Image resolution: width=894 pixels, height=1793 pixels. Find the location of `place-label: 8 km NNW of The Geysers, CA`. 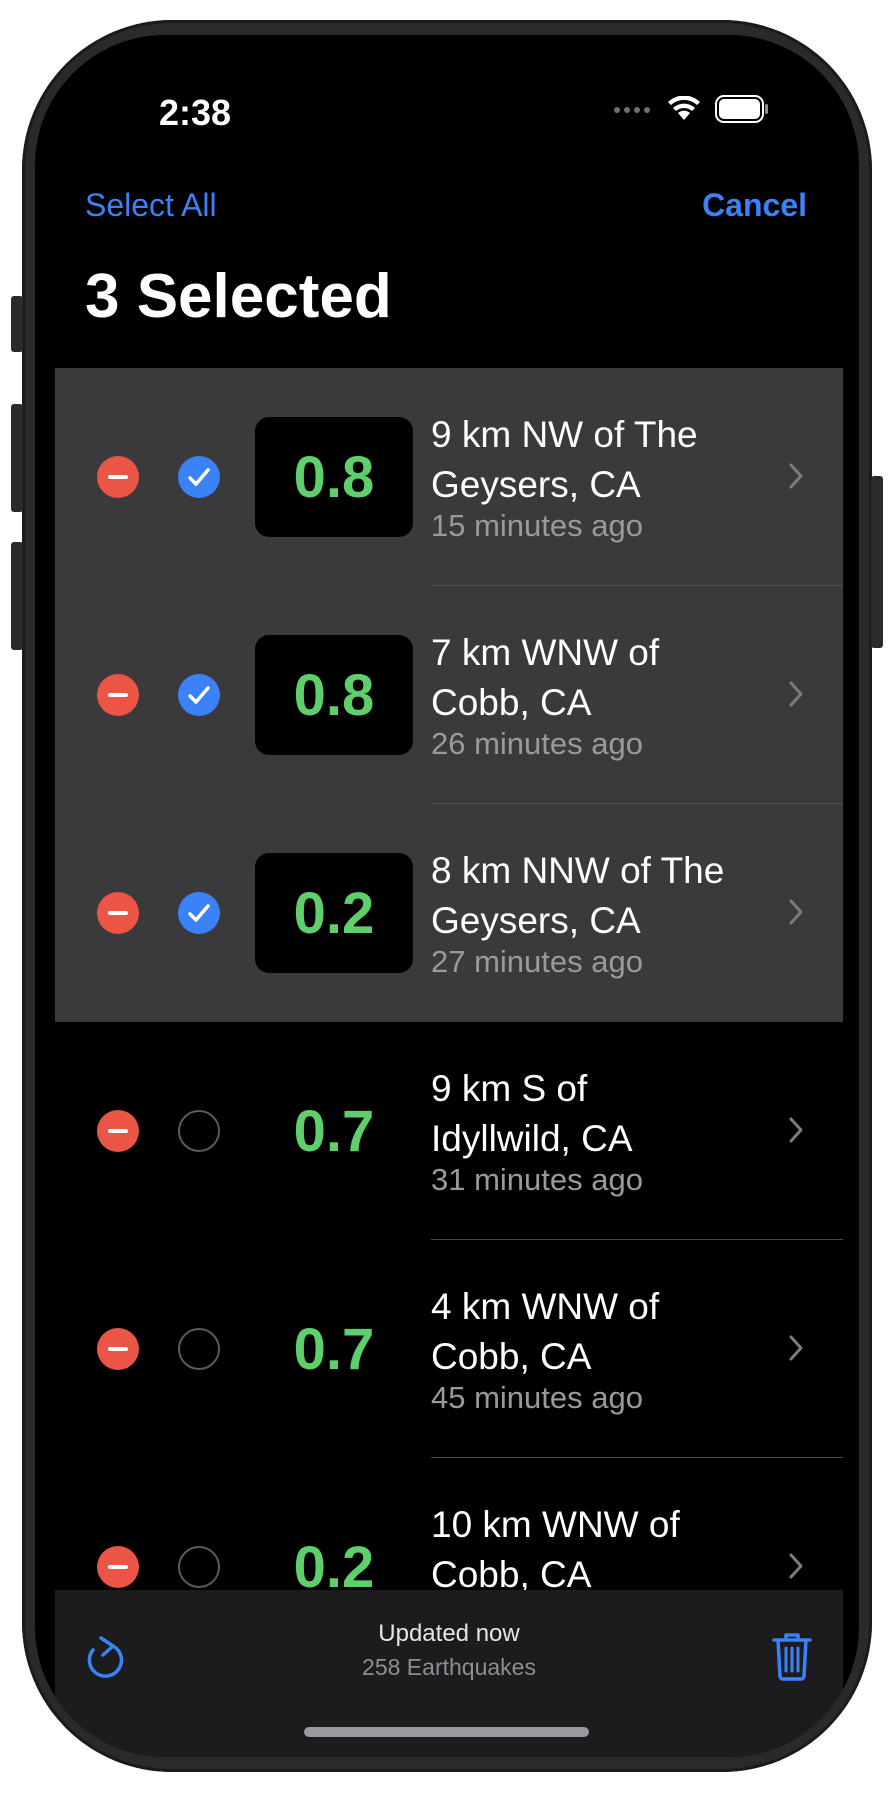

place-label: 8 km NNW of The Geysers, CA is located at coordinates (578, 895).